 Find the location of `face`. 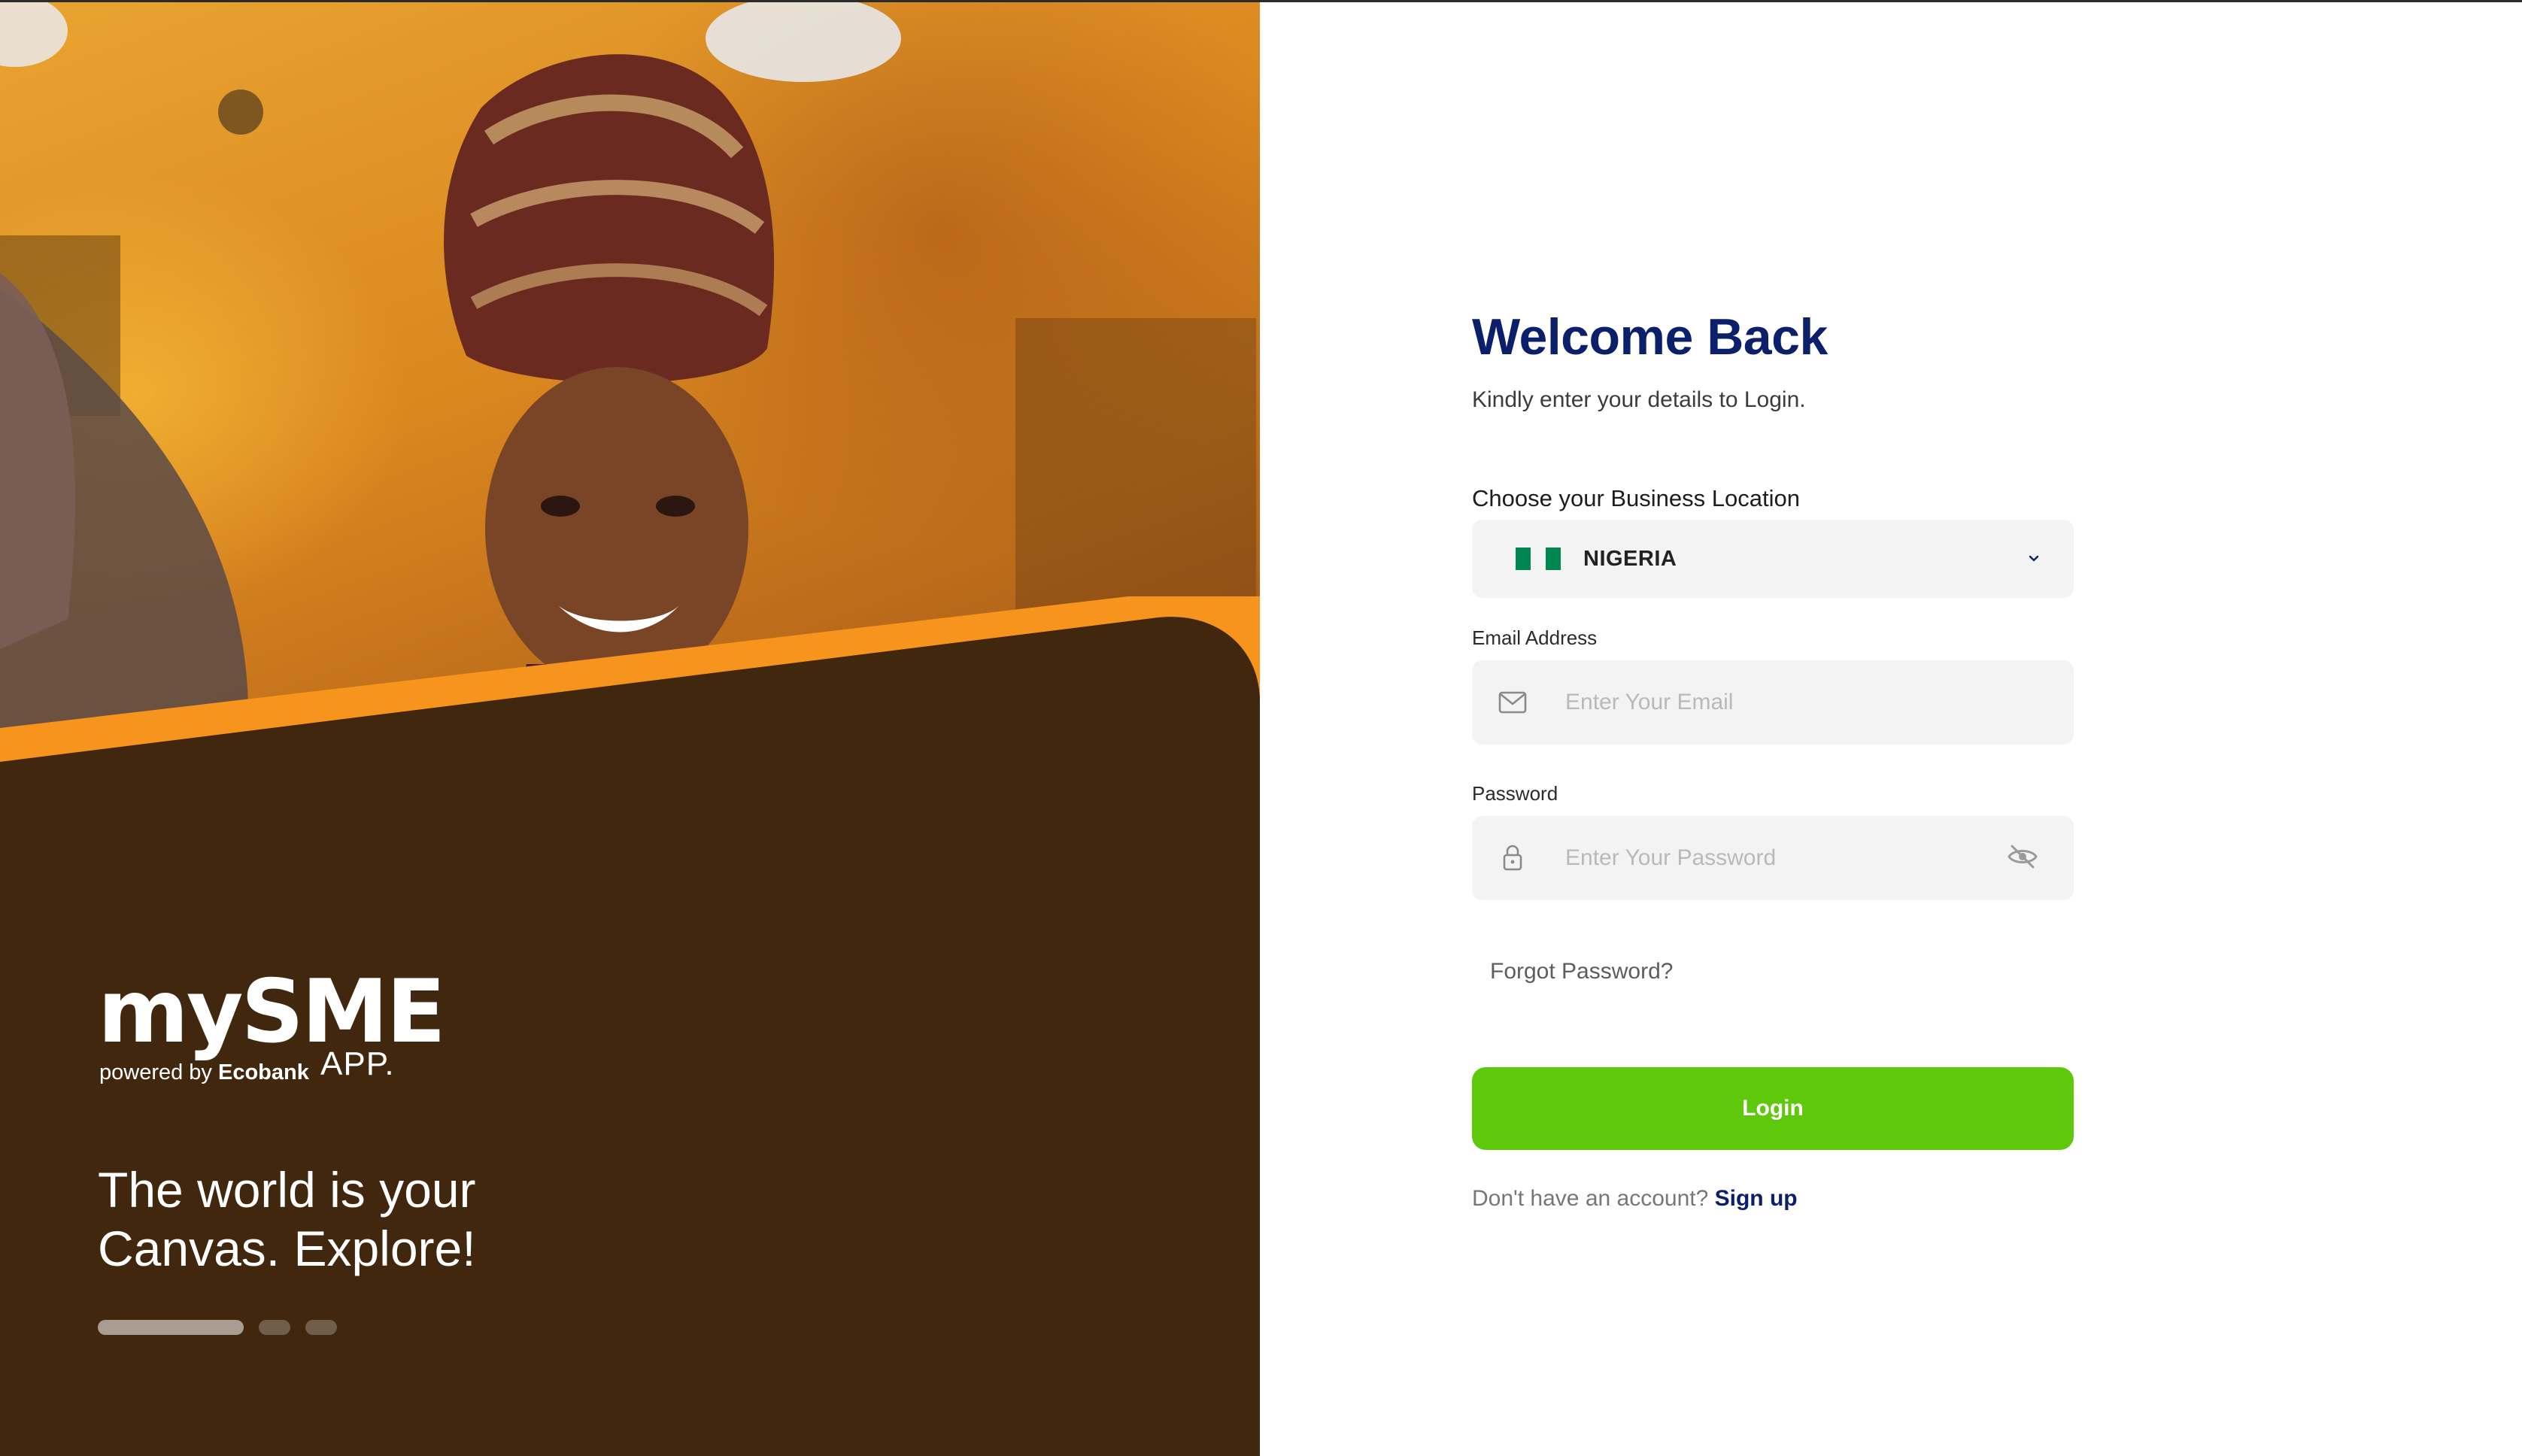

face is located at coordinates (616, 528).